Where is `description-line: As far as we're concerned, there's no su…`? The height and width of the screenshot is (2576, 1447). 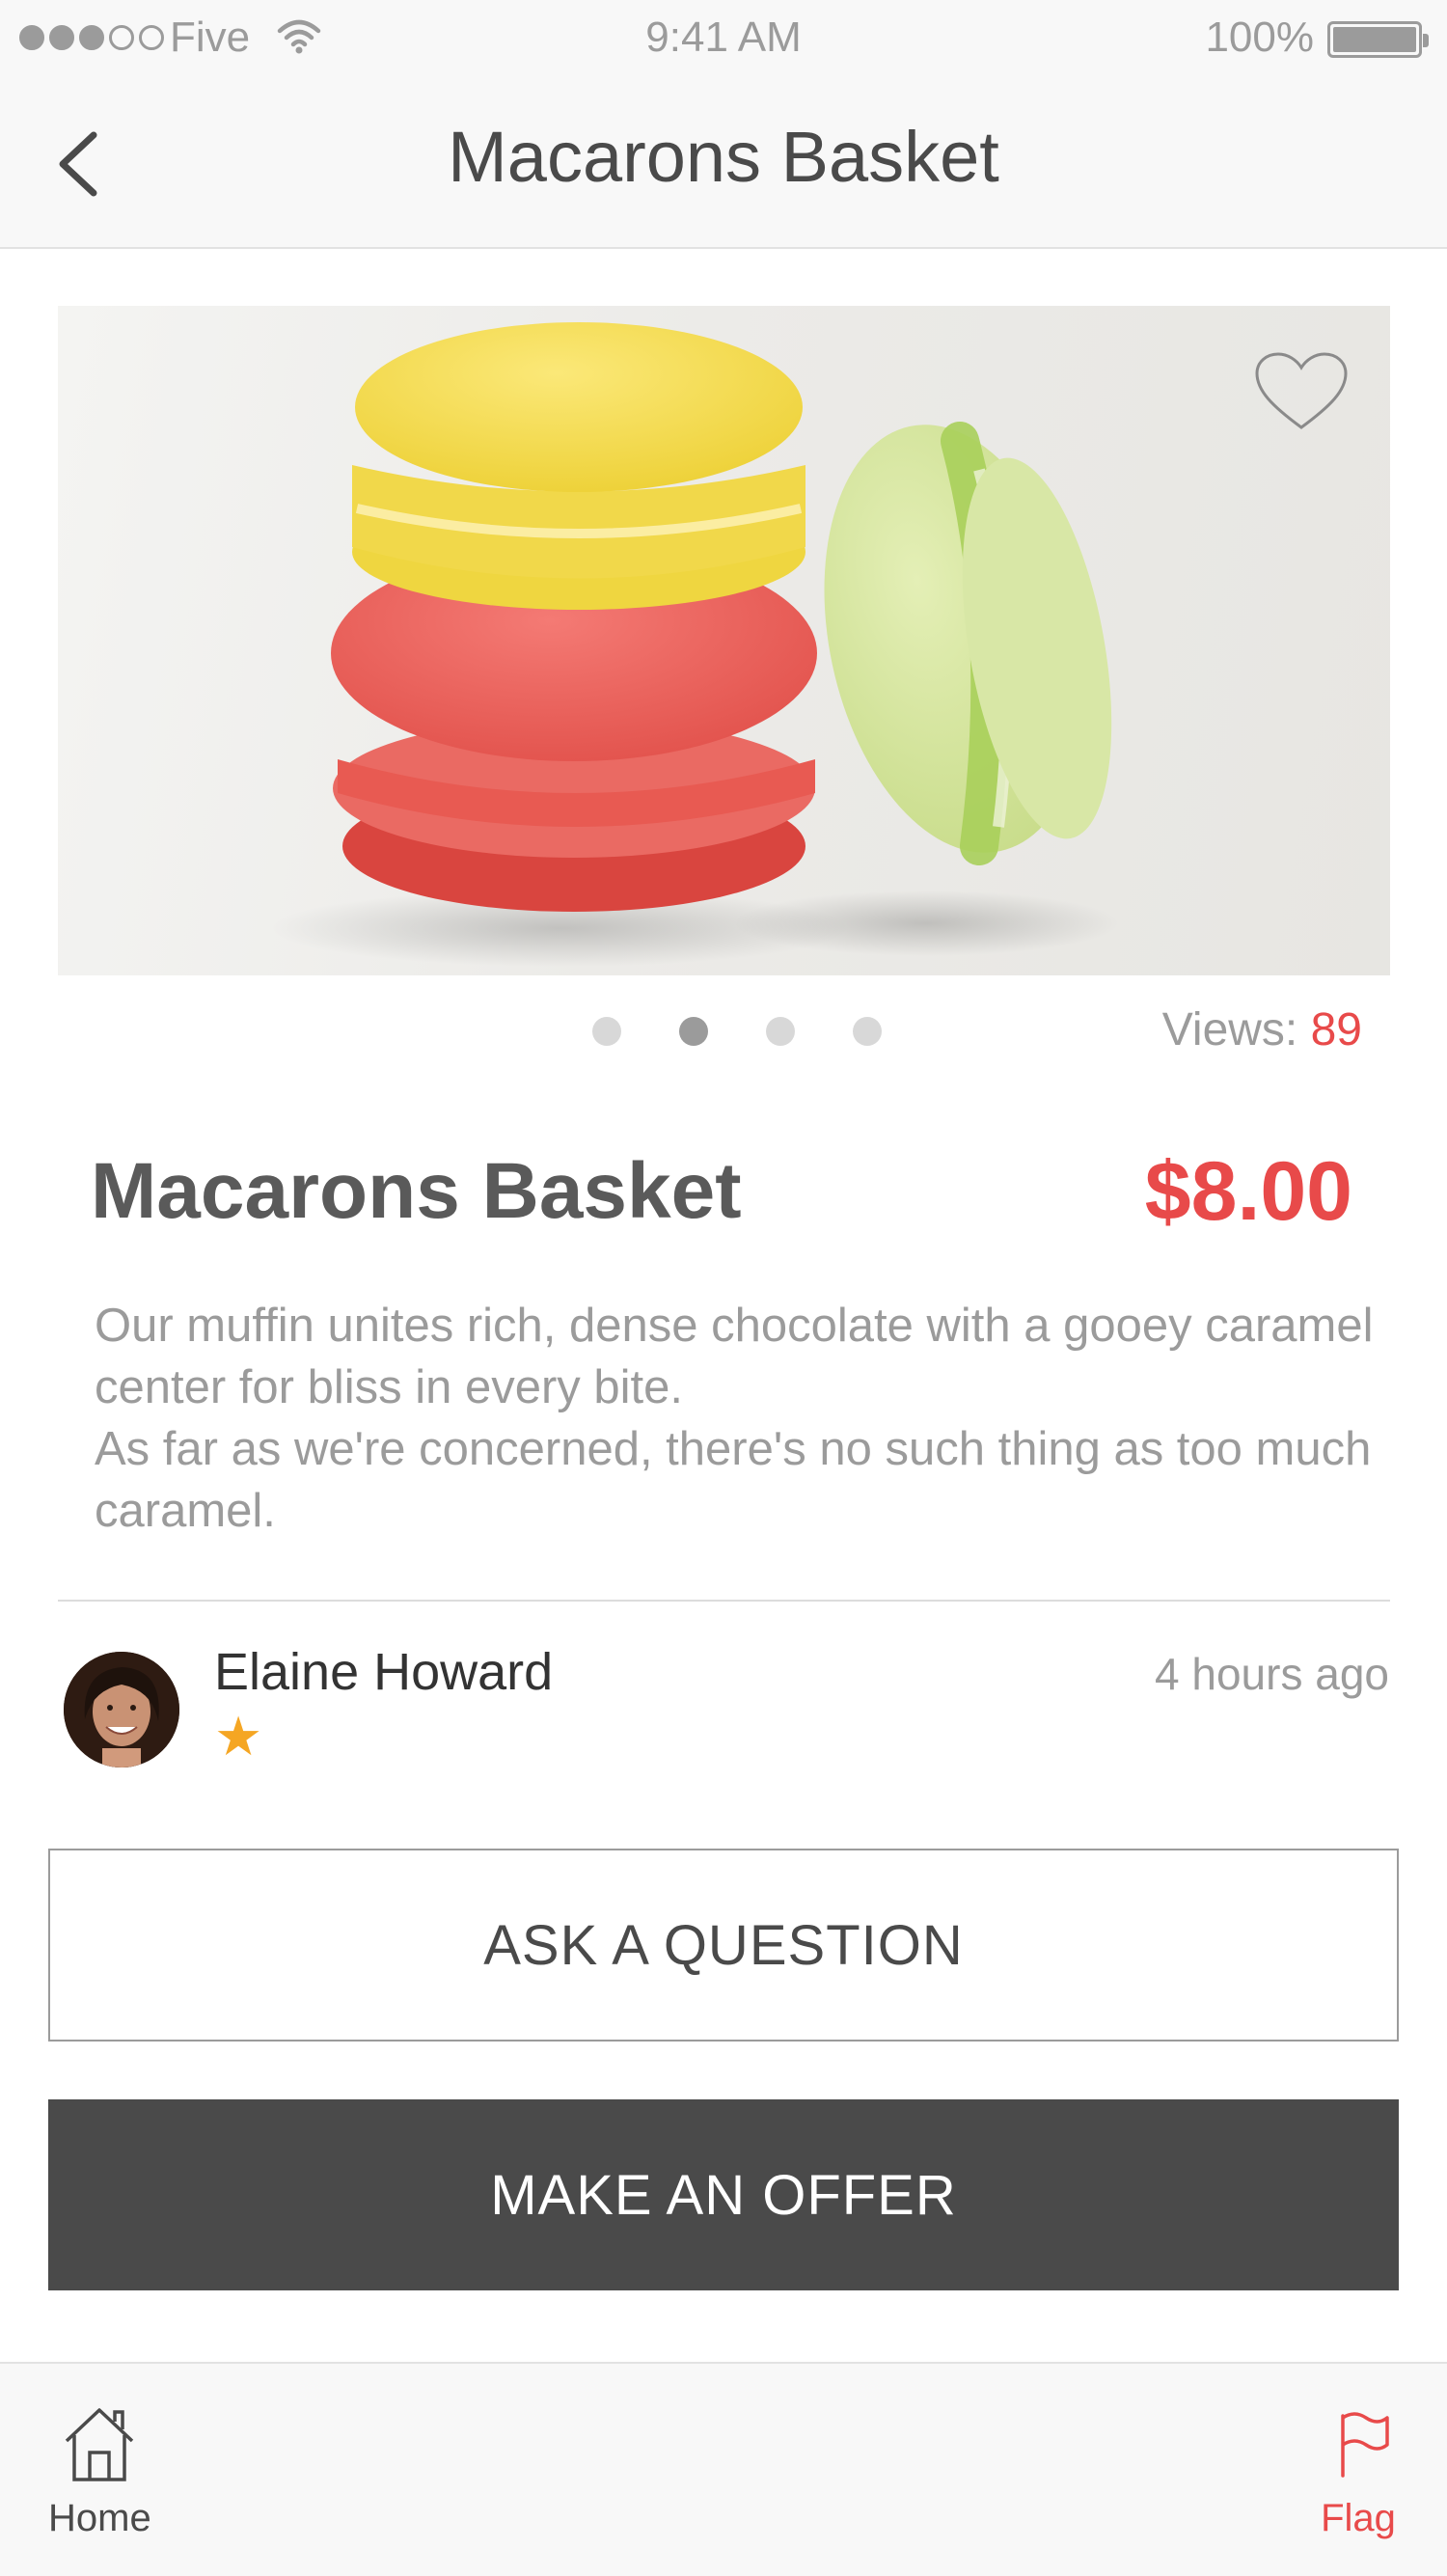 description-line: As far as we're concerned, there's no su… is located at coordinates (733, 1480).